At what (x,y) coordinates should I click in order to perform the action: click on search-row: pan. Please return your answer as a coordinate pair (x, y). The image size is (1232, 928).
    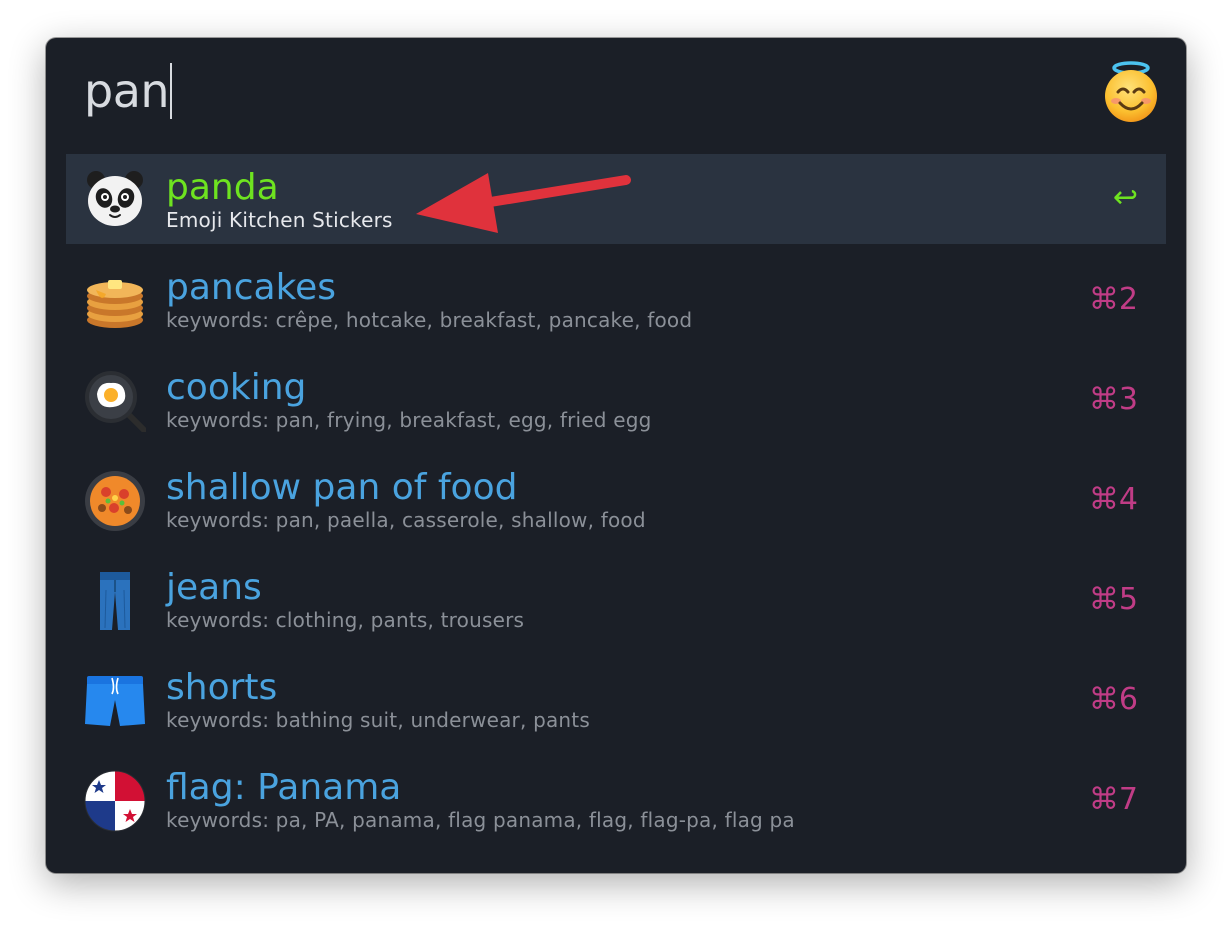
    Looking at the image, I should click on (616, 96).